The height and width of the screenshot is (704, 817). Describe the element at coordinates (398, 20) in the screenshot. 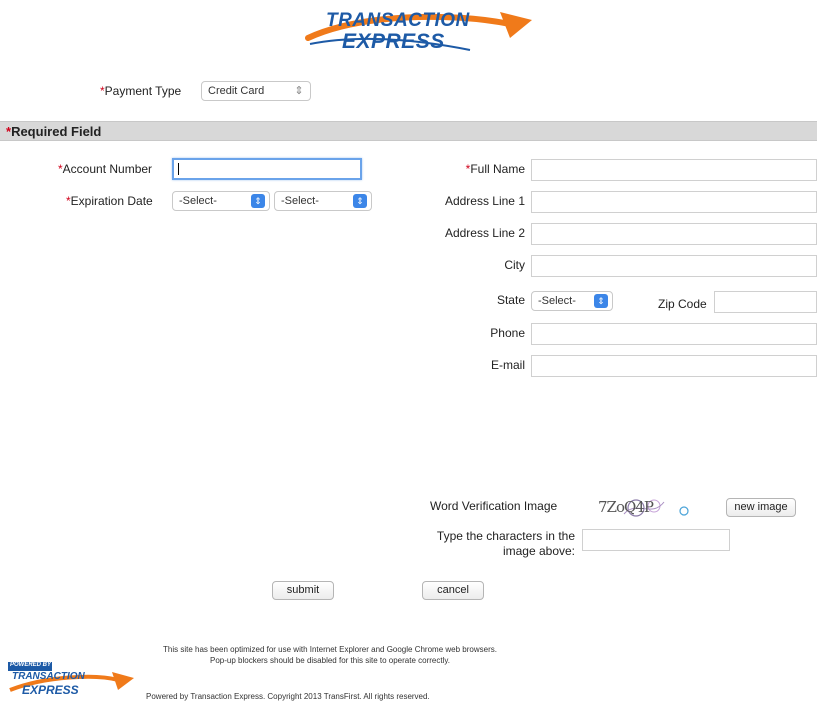

I see `logo-text-top: TRANSACTION` at that location.